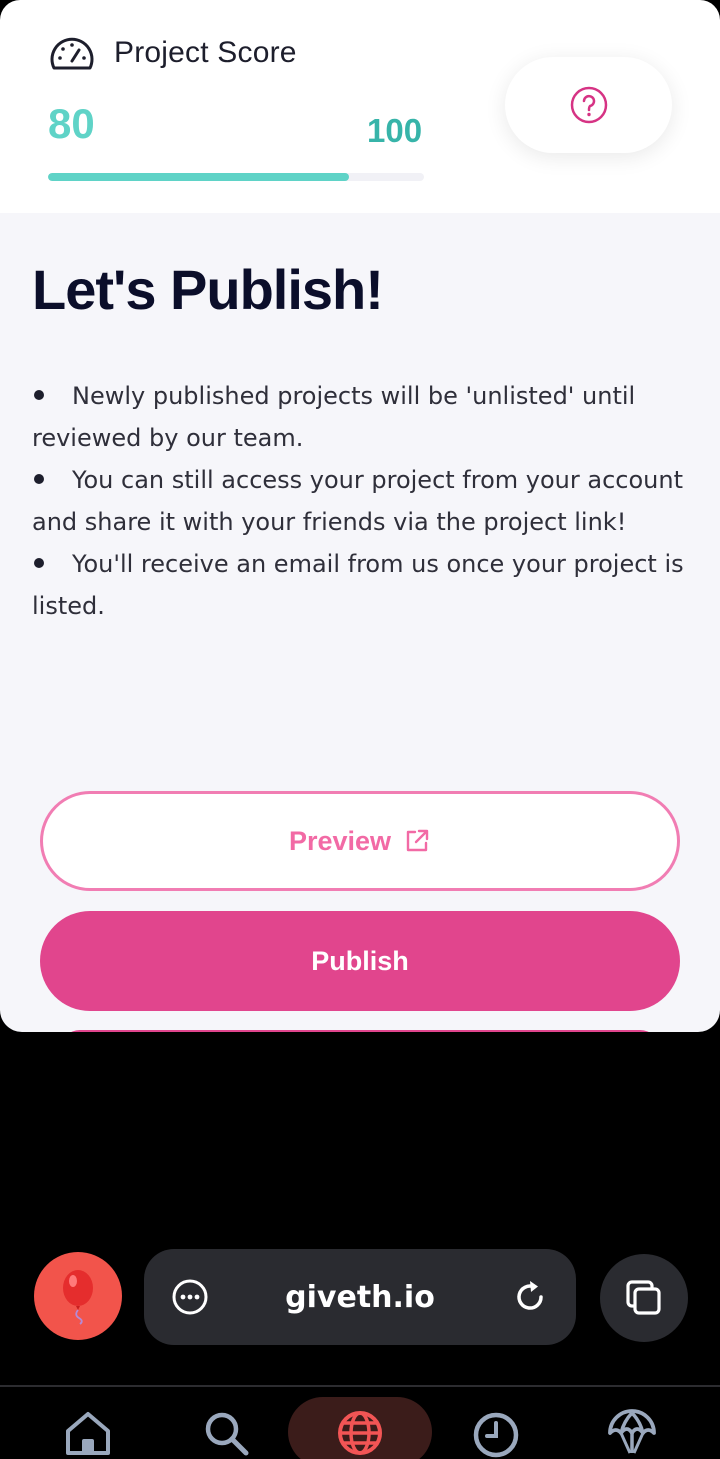  I want to click on balloon-button, so click(78, 1296).